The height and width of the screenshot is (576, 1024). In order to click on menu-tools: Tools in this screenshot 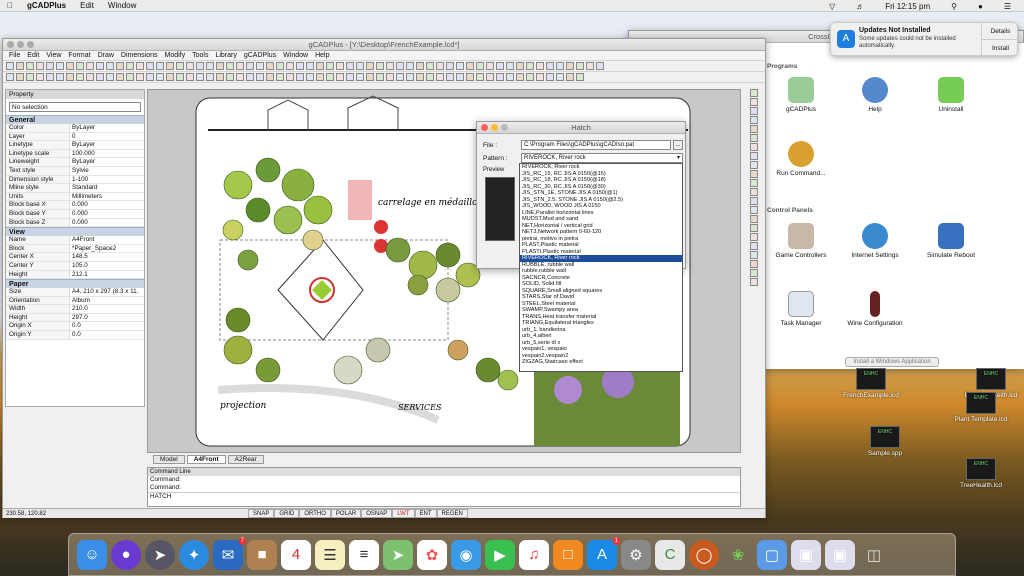, I will do `click(200, 55)`.